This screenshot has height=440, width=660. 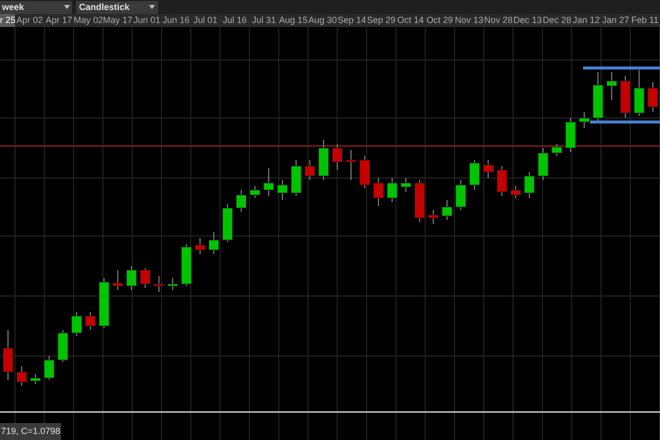 What do you see at coordinates (7, 20) in the screenshot?
I see `axis-date-label: r 25` at bounding box center [7, 20].